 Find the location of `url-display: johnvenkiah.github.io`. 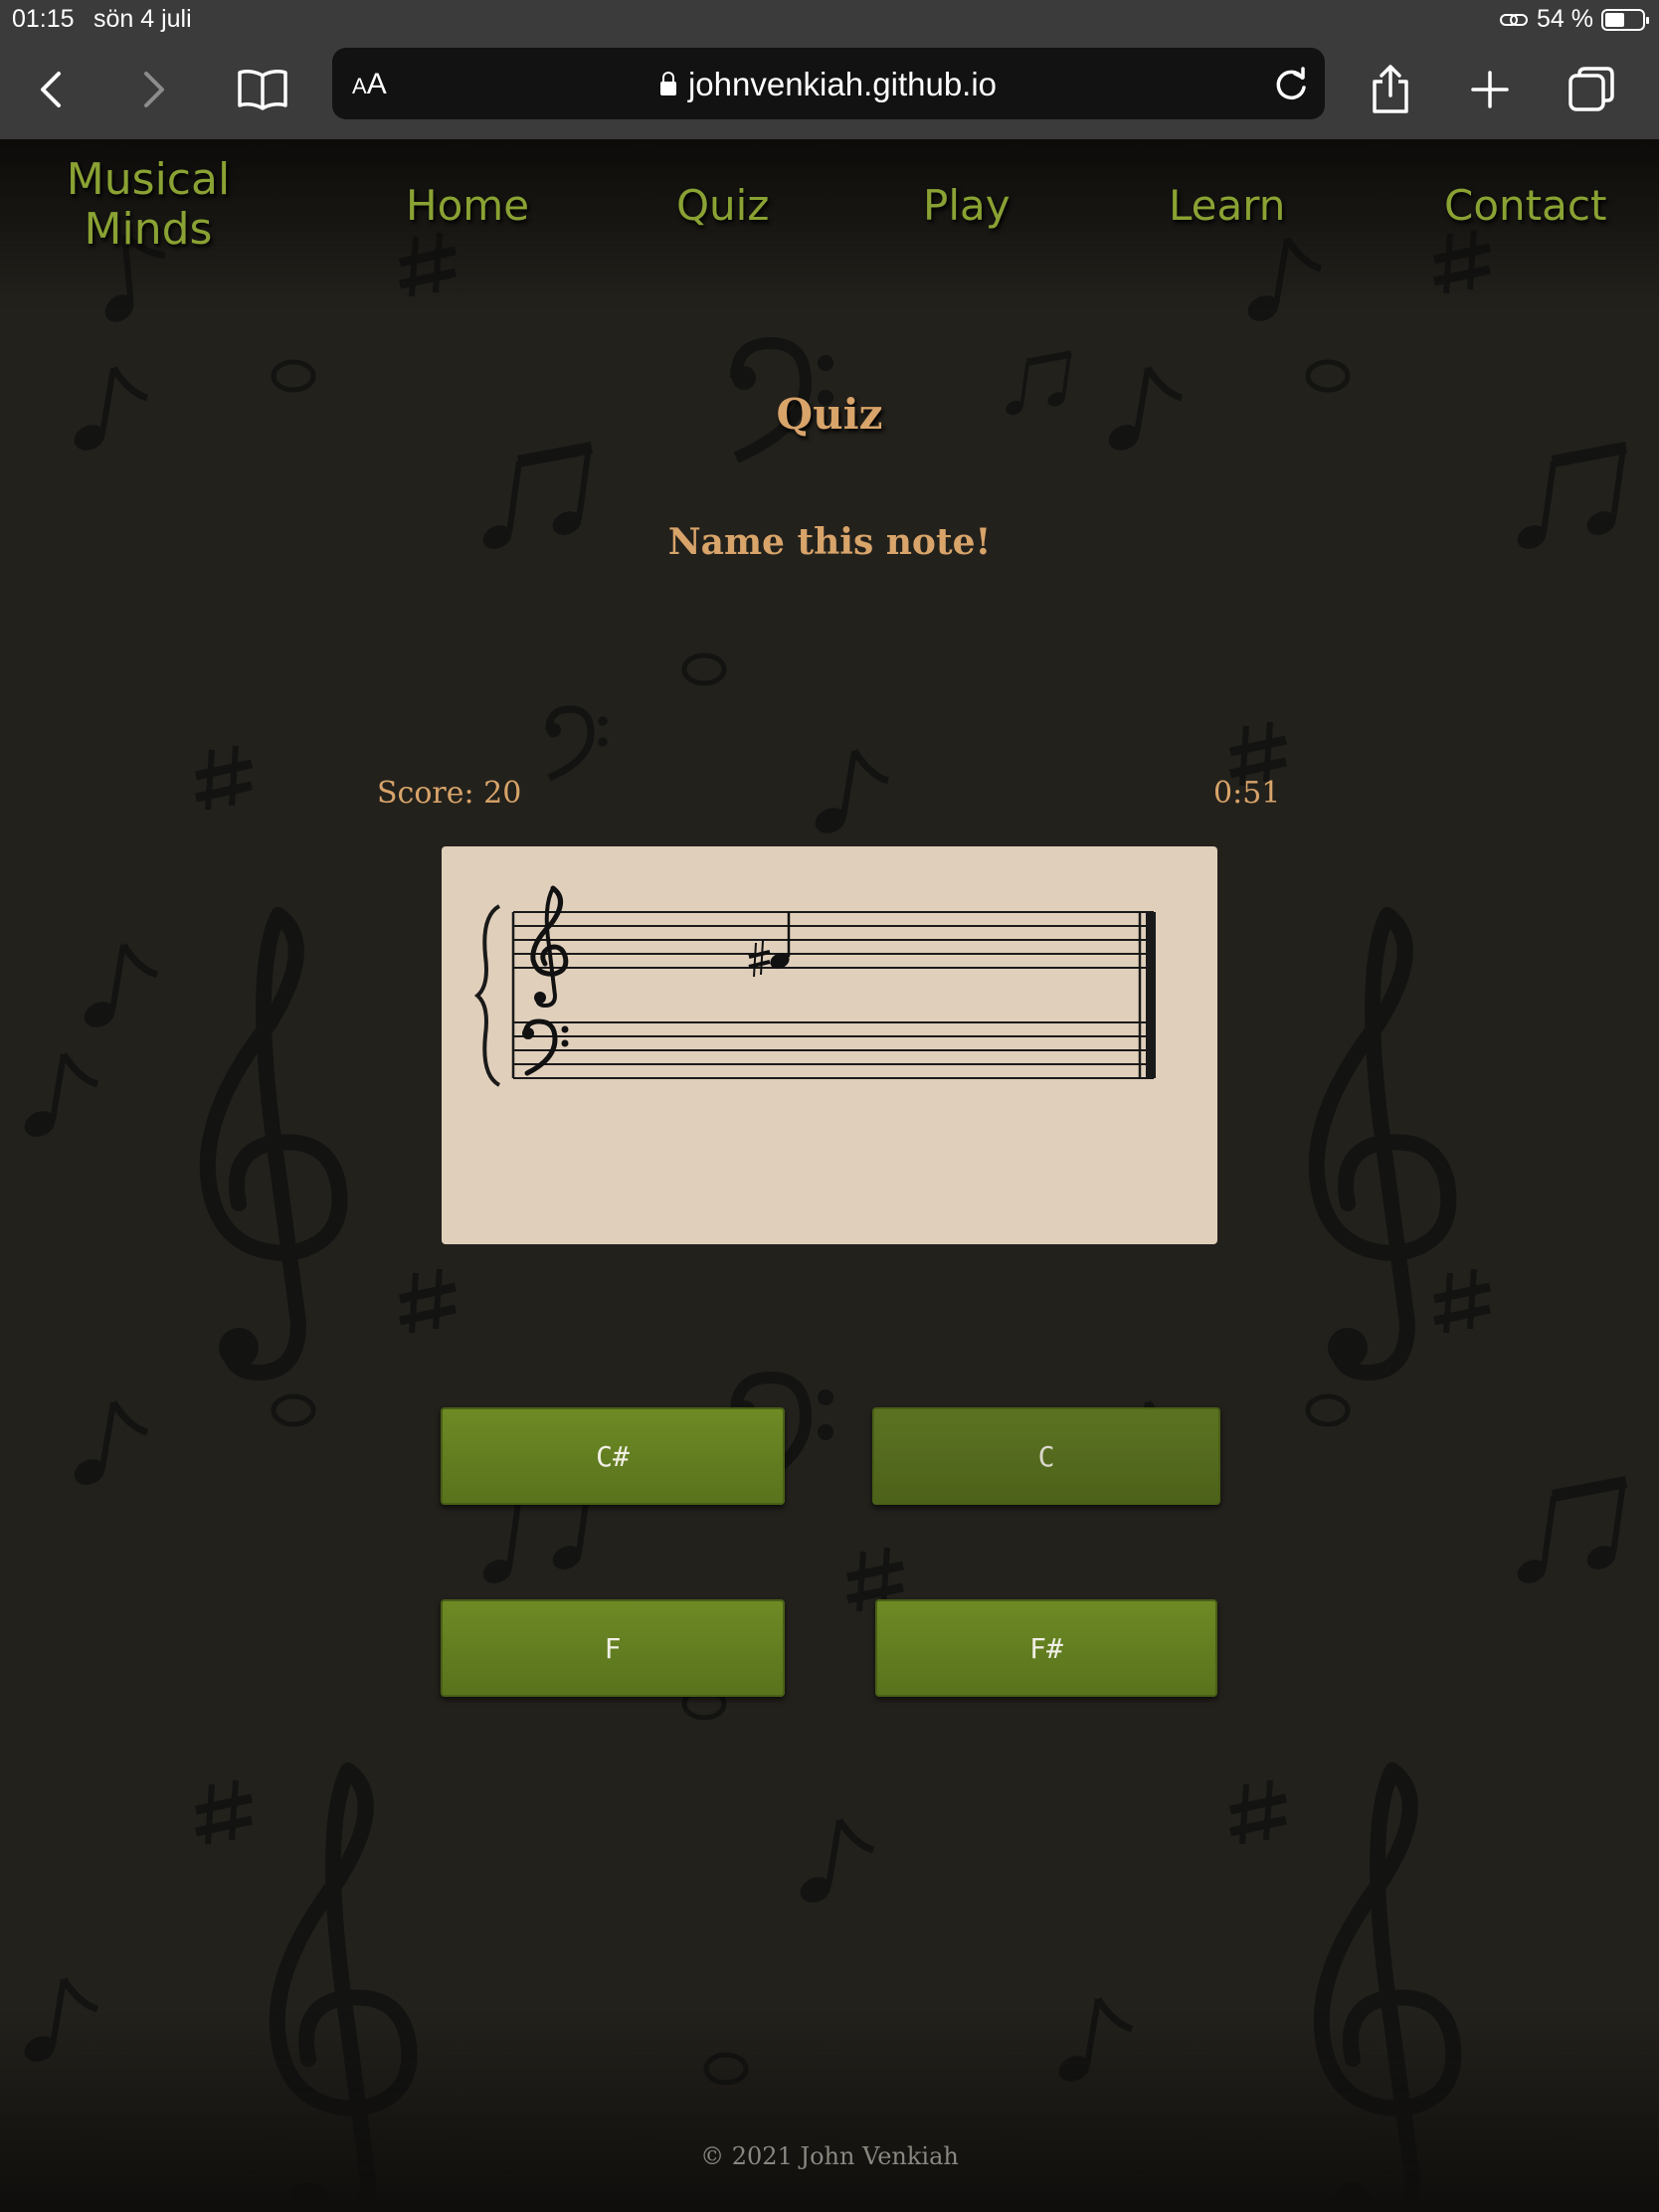

url-display: johnvenkiah.github.io is located at coordinates (828, 84).